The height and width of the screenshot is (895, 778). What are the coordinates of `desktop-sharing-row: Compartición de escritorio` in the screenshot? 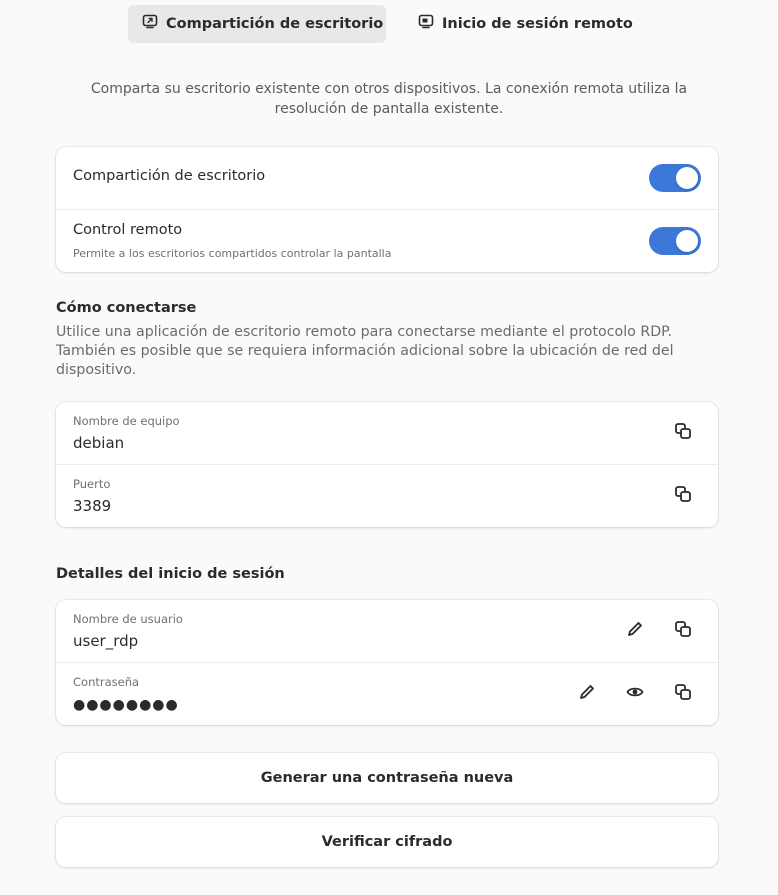 It's located at (387, 178).